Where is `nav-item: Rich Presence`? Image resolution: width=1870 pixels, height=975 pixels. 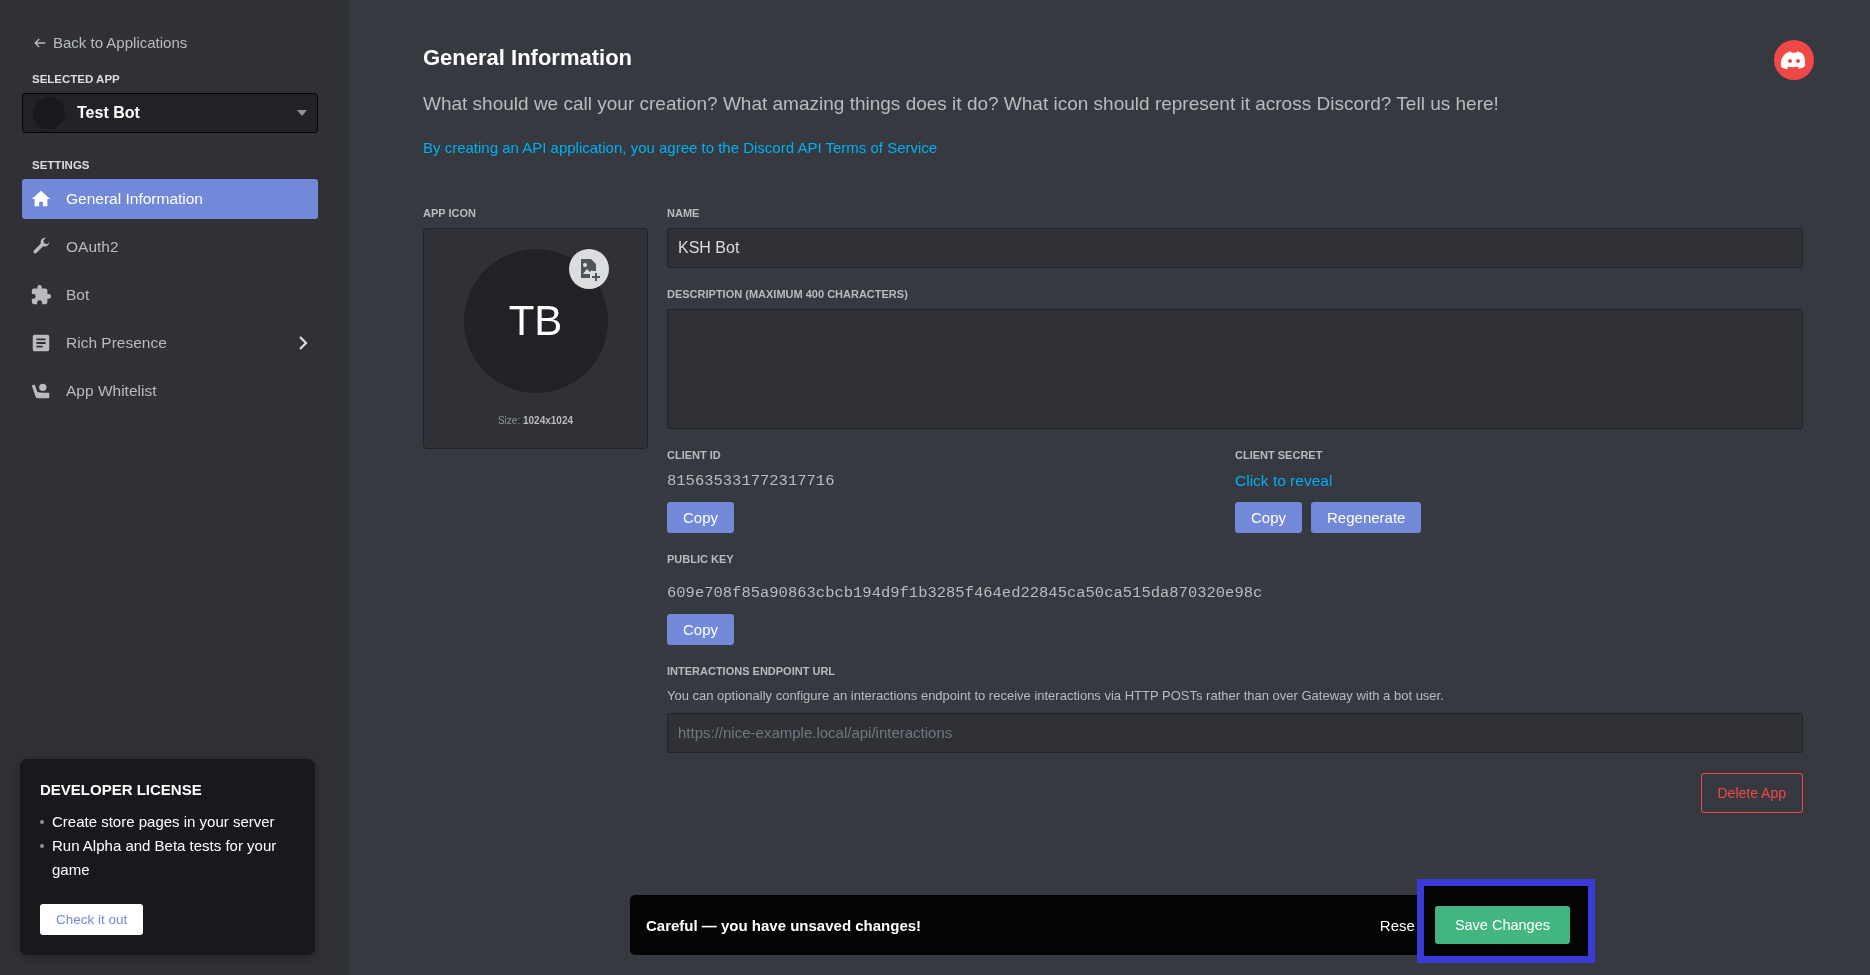
nav-item: Rich Presence is located at coordinates (170, 343).